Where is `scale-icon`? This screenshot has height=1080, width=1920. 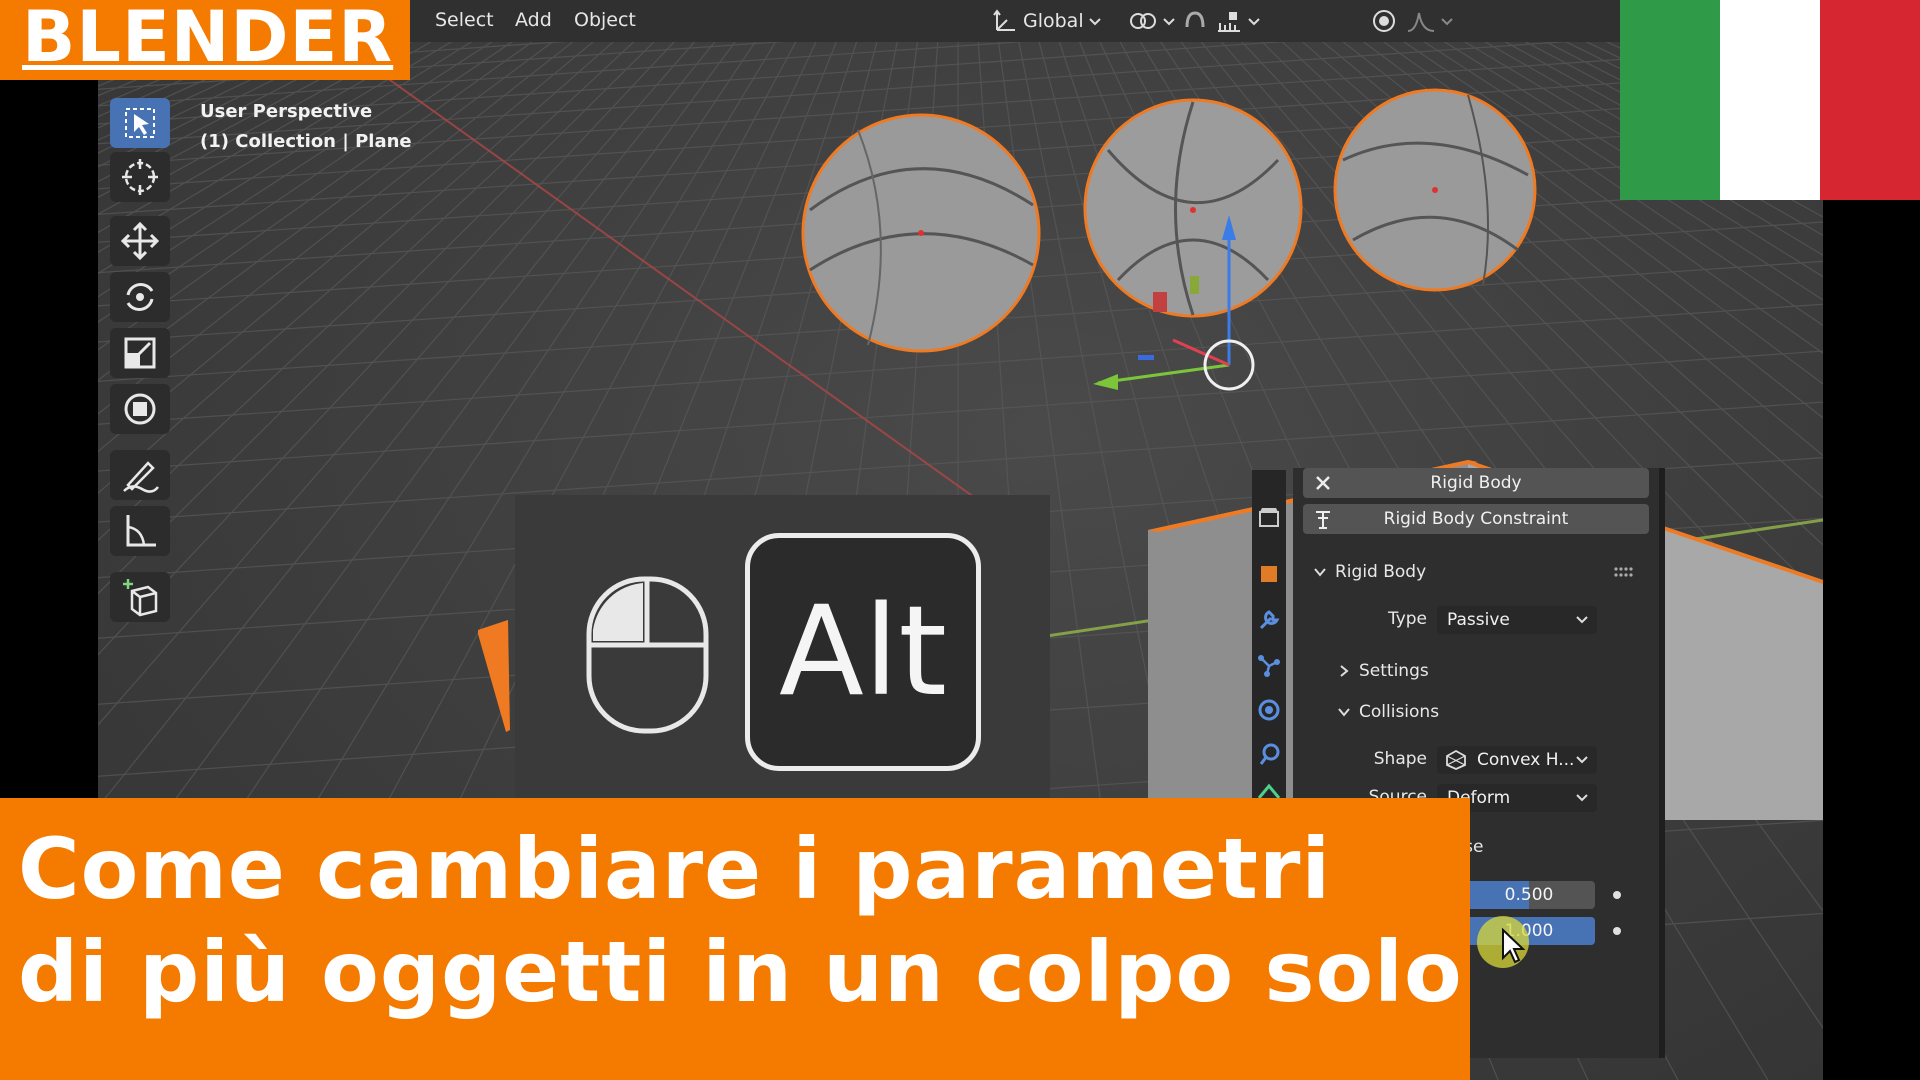
scale-icon is located at coordinates (140, 353).